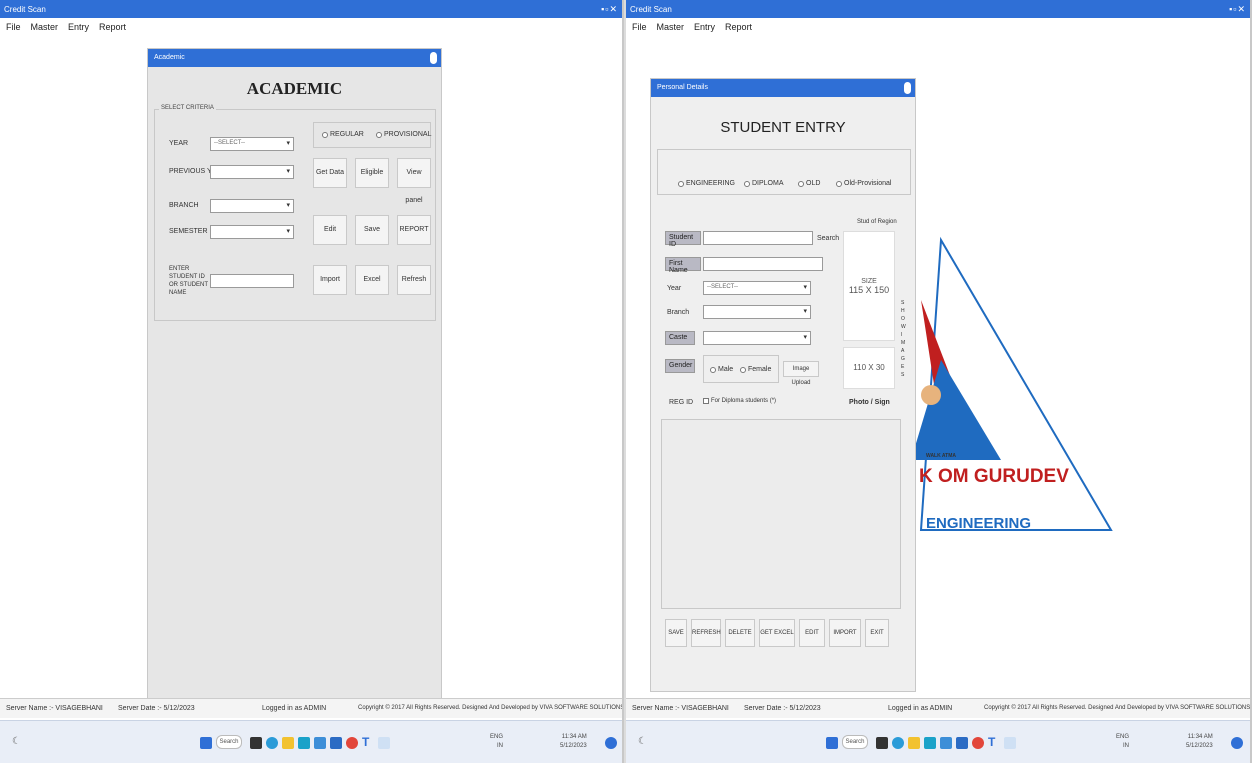 This screenshot has width=1252, height=763. Describe the element at coordinates (252, 281) in the screenshot. I see `student-search-input` at that location.